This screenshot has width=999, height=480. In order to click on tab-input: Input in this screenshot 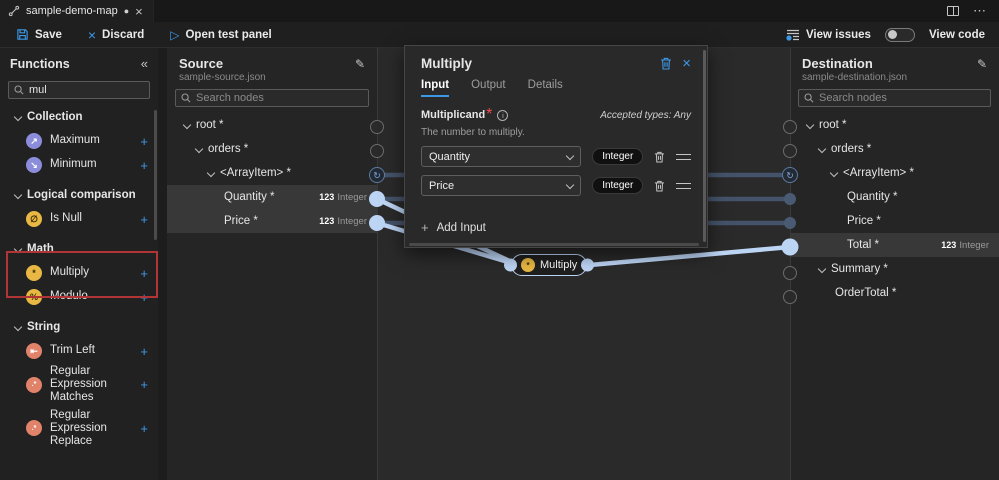, I will do `click(435, 88)`.